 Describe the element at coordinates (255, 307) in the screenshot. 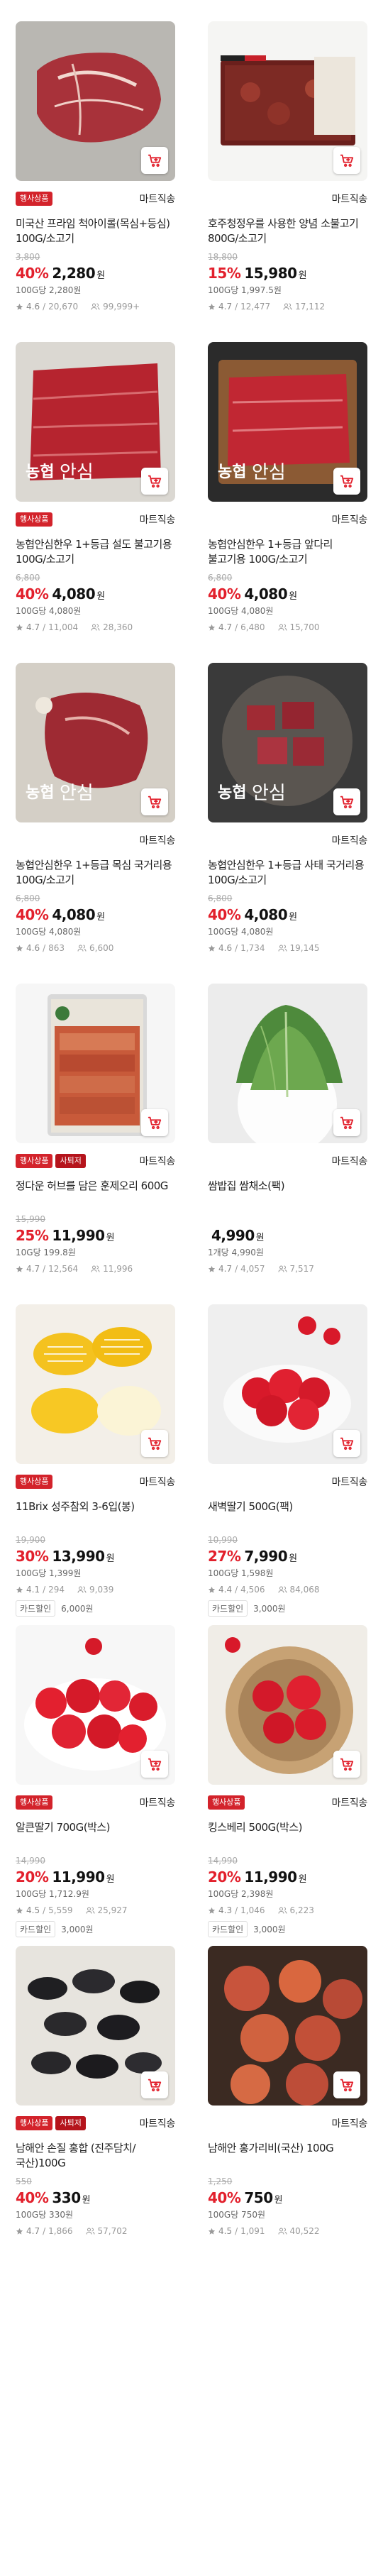

I see `review-count: 12,477` at that location.